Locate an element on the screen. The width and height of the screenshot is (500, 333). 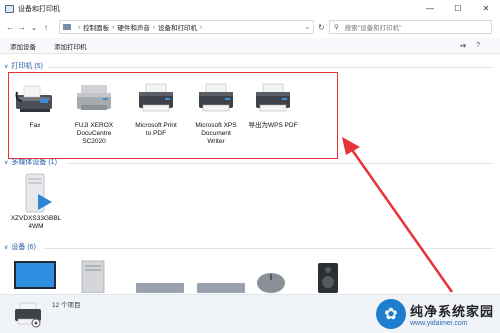
search-icon: ⚲ is located at coordinates (336, 27).